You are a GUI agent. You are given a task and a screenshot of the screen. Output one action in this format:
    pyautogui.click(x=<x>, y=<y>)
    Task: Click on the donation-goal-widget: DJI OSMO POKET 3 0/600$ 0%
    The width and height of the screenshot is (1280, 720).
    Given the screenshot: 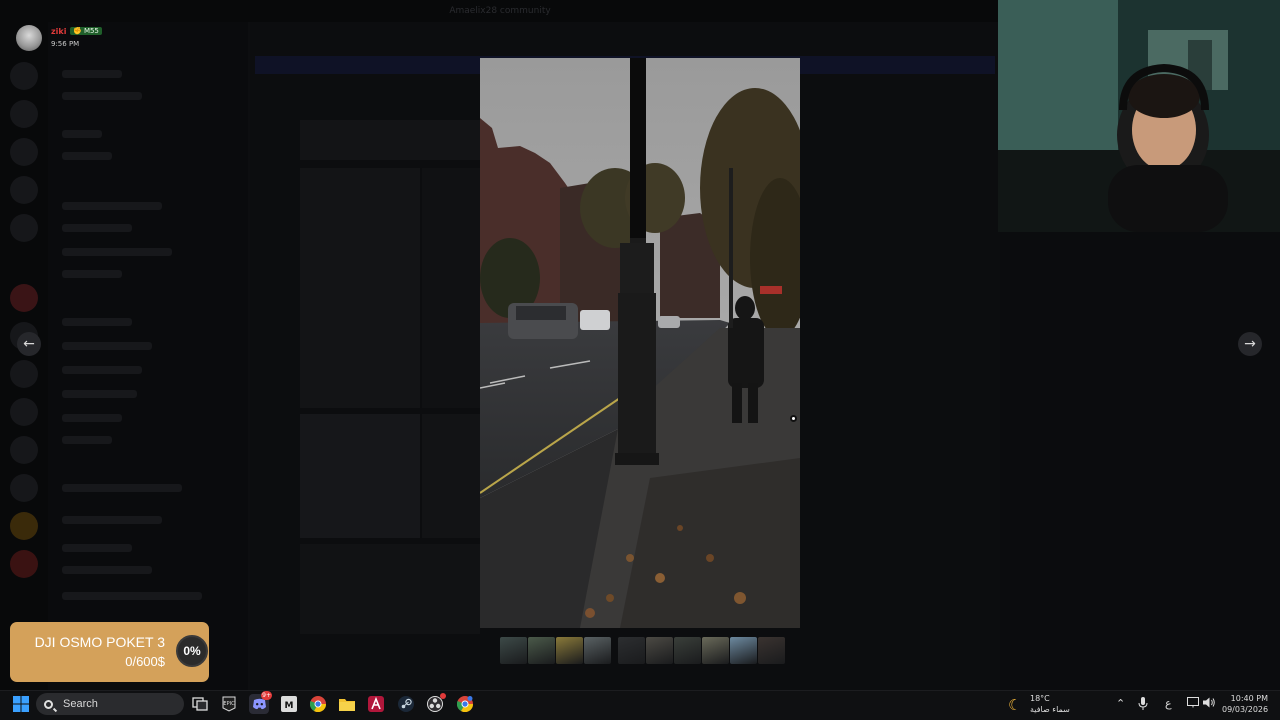 What is the action you would take?
    pyautogui.click(x=109, y=652)
    